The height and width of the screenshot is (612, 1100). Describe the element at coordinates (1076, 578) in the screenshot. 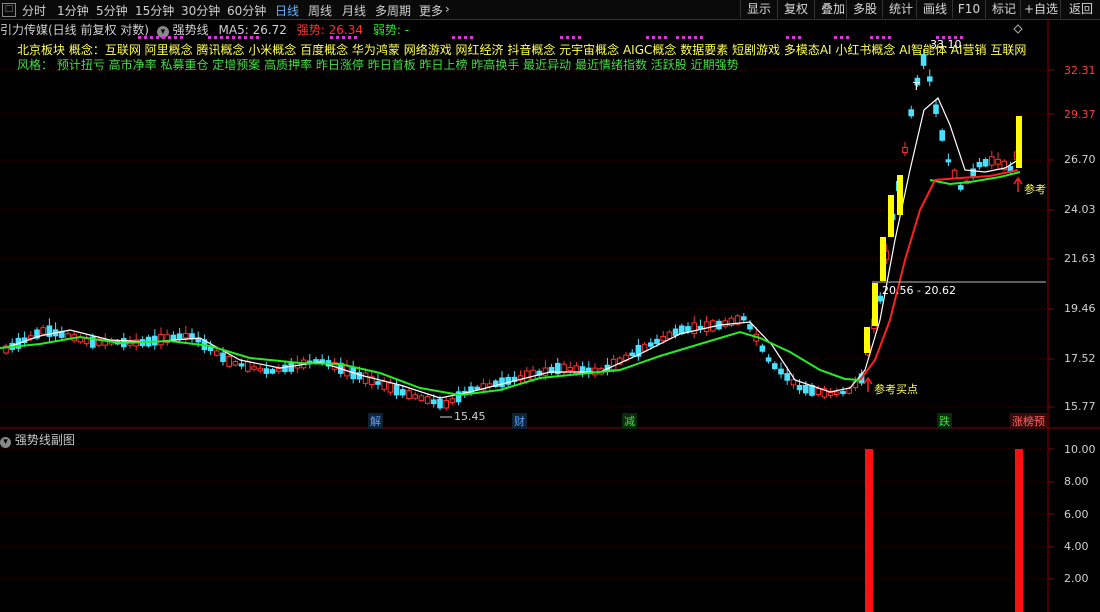

I see `sub-axis-tick: 2.00` at that location.